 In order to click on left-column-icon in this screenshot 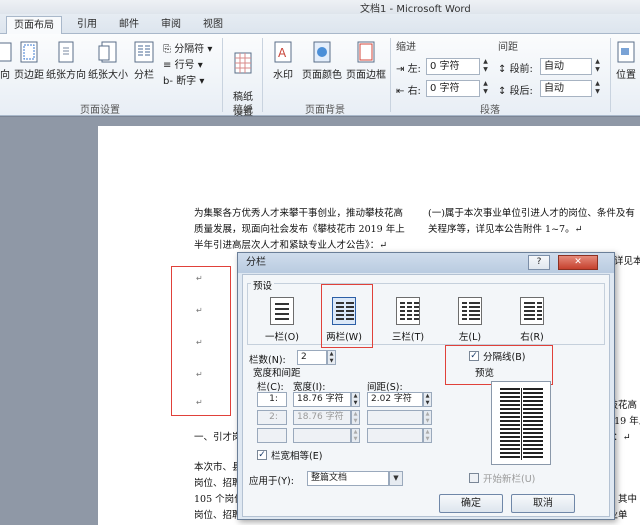, I will do `click(470, 311)`.